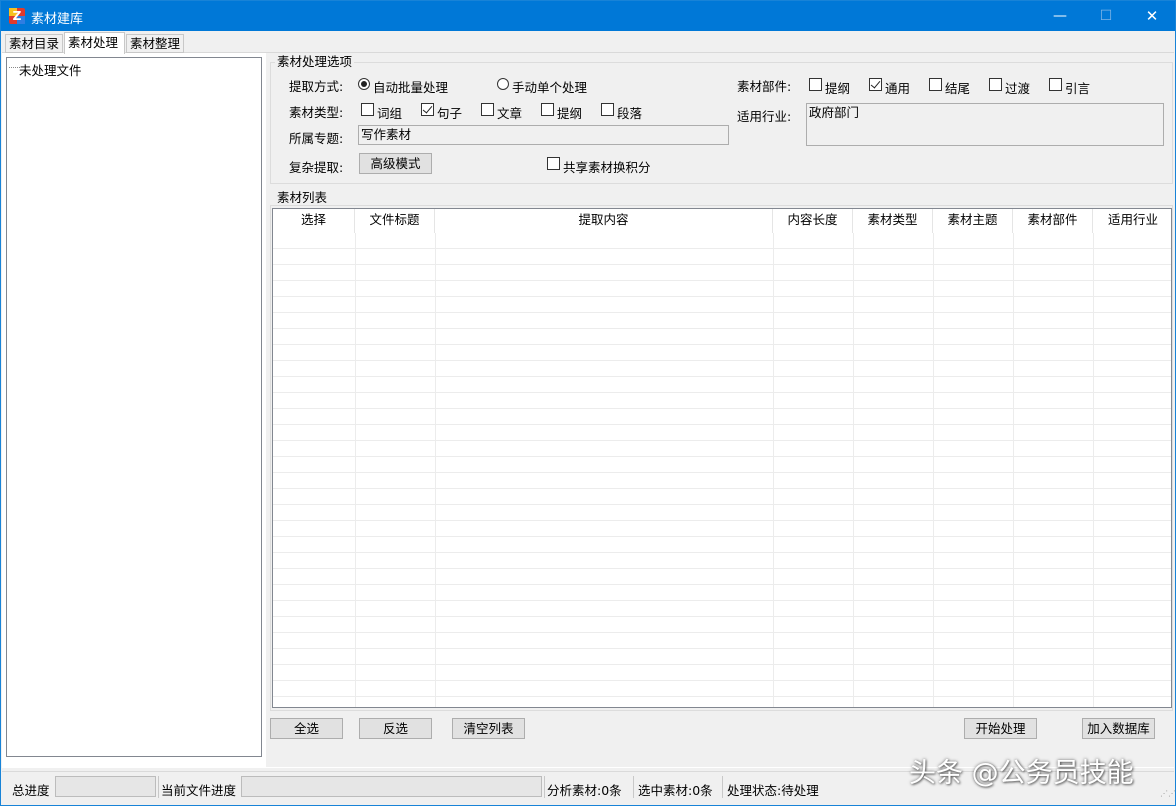 The width and height of the screenshot is (1176, 806). What do you see at coordinates (1060, 16) in the screenshot?
I see `minimize-button: —` at bounding box center [1060, 16].